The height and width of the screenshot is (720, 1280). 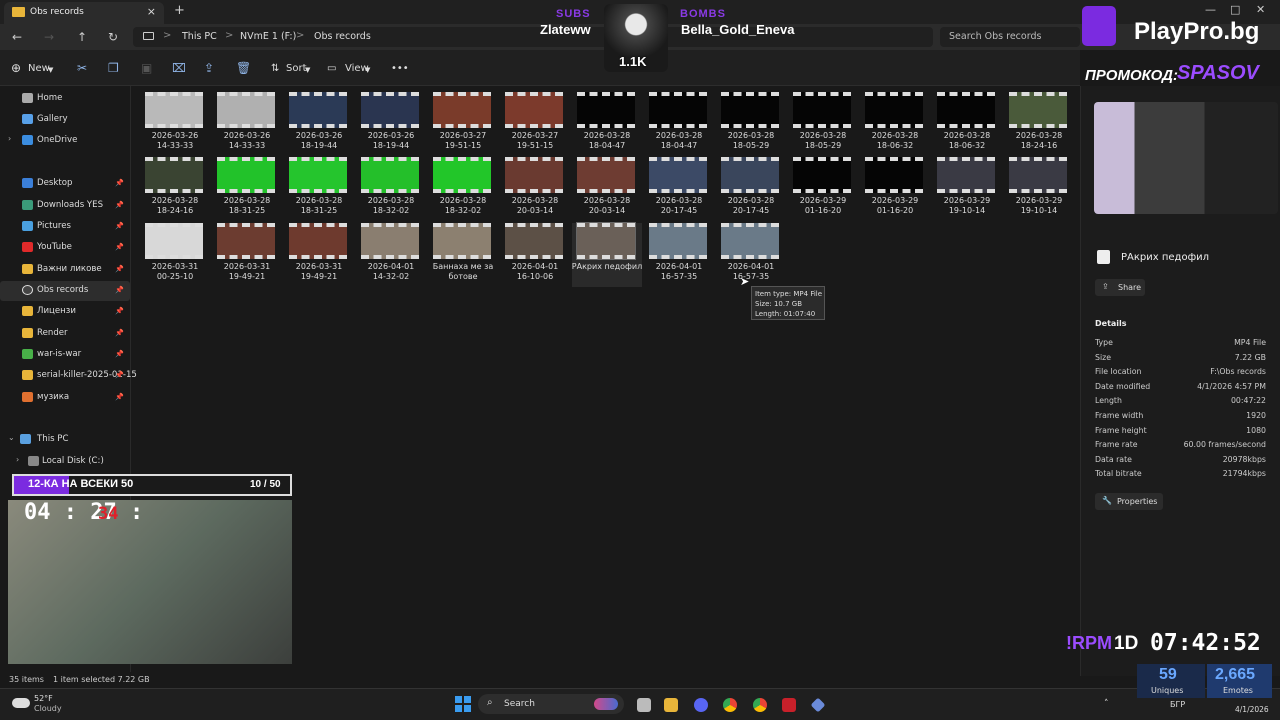 What do you see at coordinates (296, 68) in the screenshot?
I see `sort-button: Sort` at bounding box center [296, 68].